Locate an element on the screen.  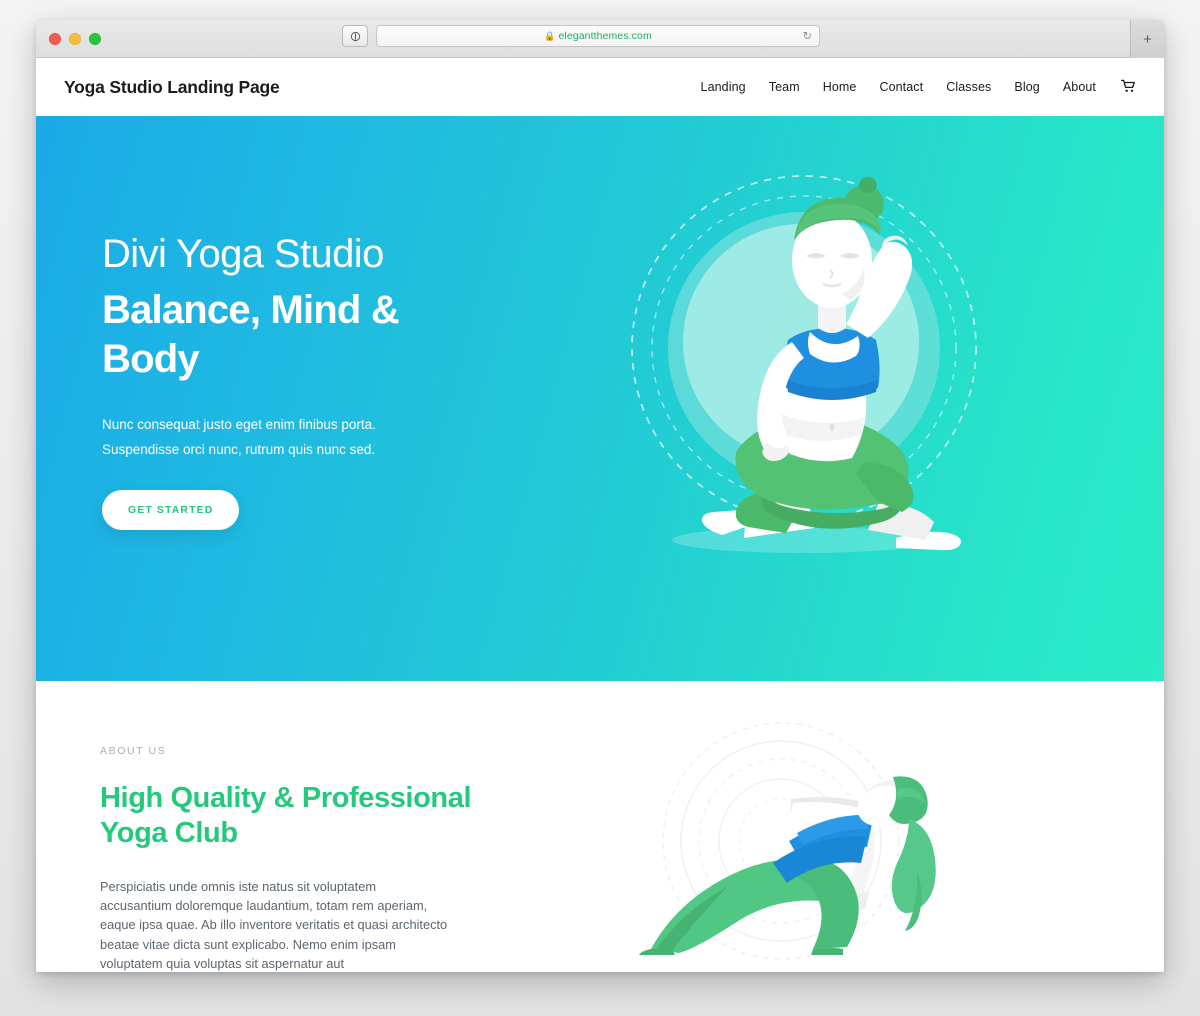
nav-item-home: Home is located at coordinates (840, 87).